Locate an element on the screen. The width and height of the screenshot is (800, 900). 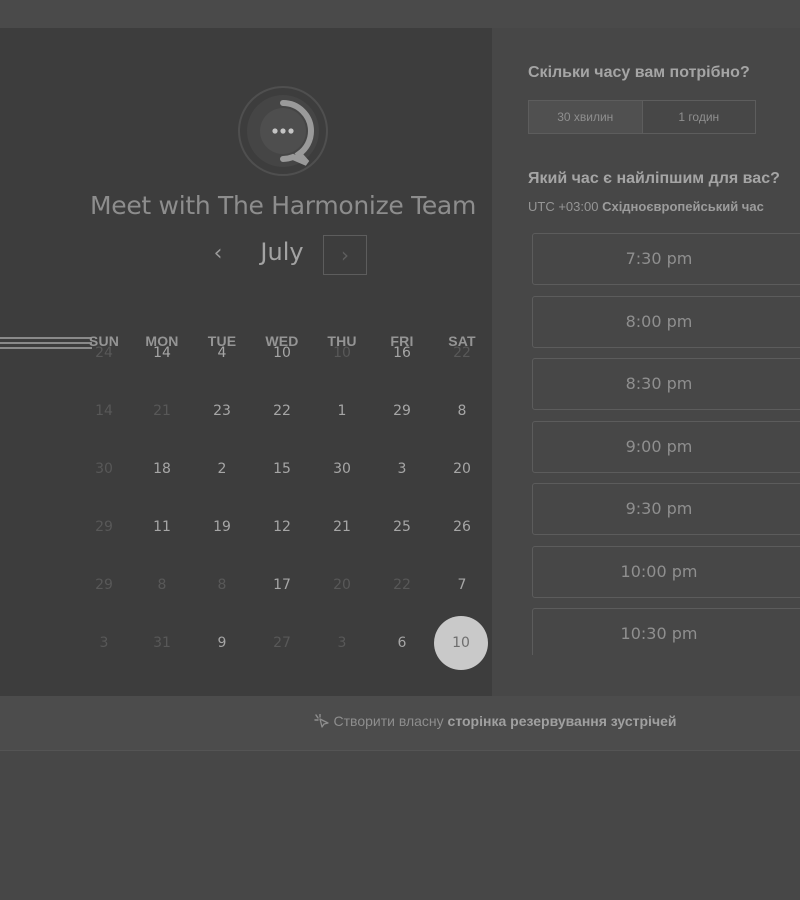
chat-bubble-logo-icon is located at coordinates (283, 131).